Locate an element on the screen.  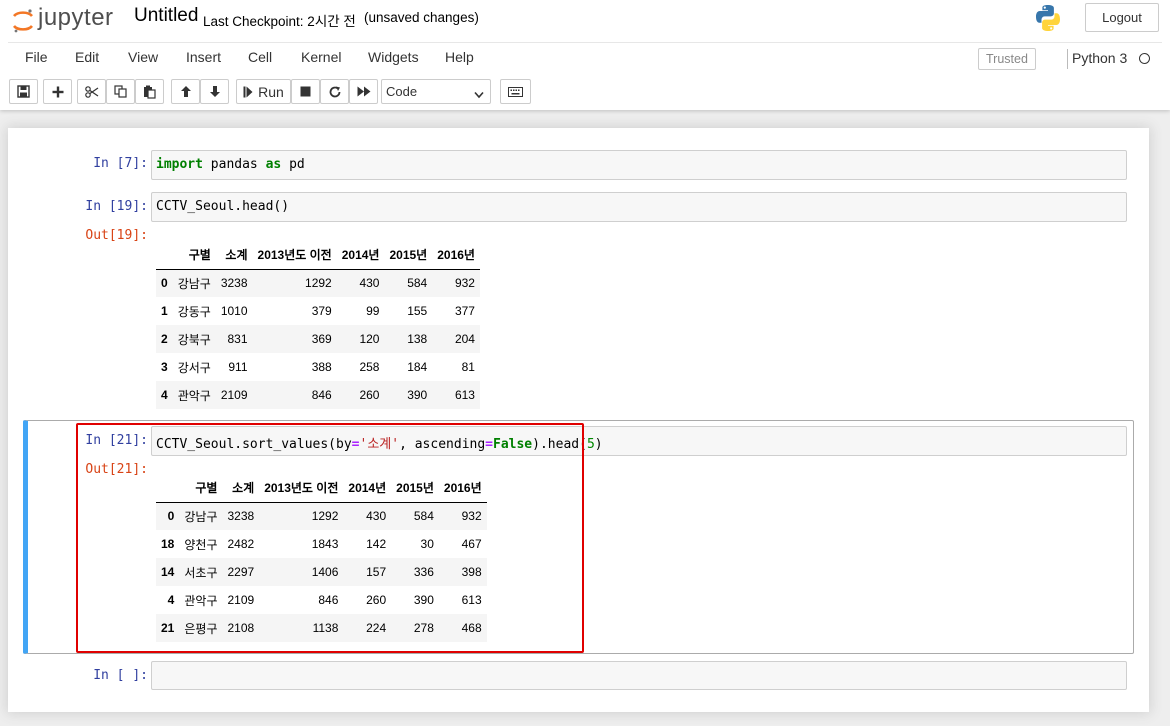
interrupt-button is located at coordinates (305, 91).